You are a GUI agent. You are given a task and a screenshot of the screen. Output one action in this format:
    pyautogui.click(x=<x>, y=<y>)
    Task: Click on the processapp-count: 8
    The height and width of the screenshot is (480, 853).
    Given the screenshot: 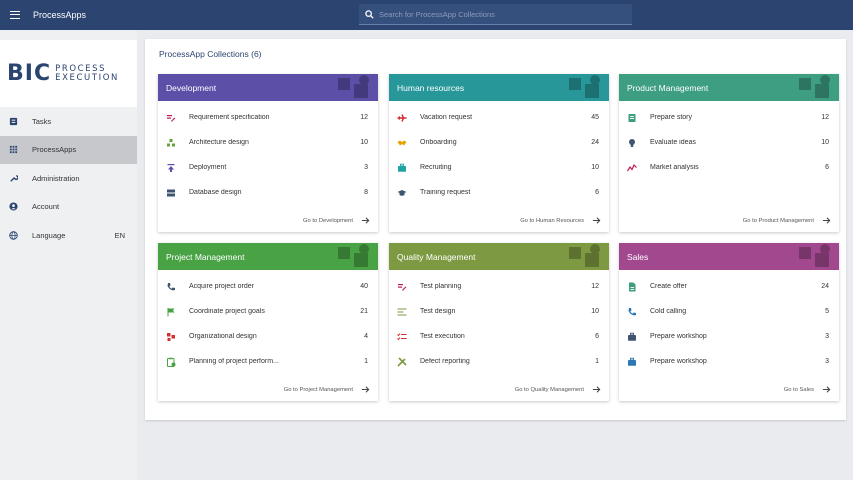 What is the action you would take?
    pyautogui.click(x=366, y=192)
    